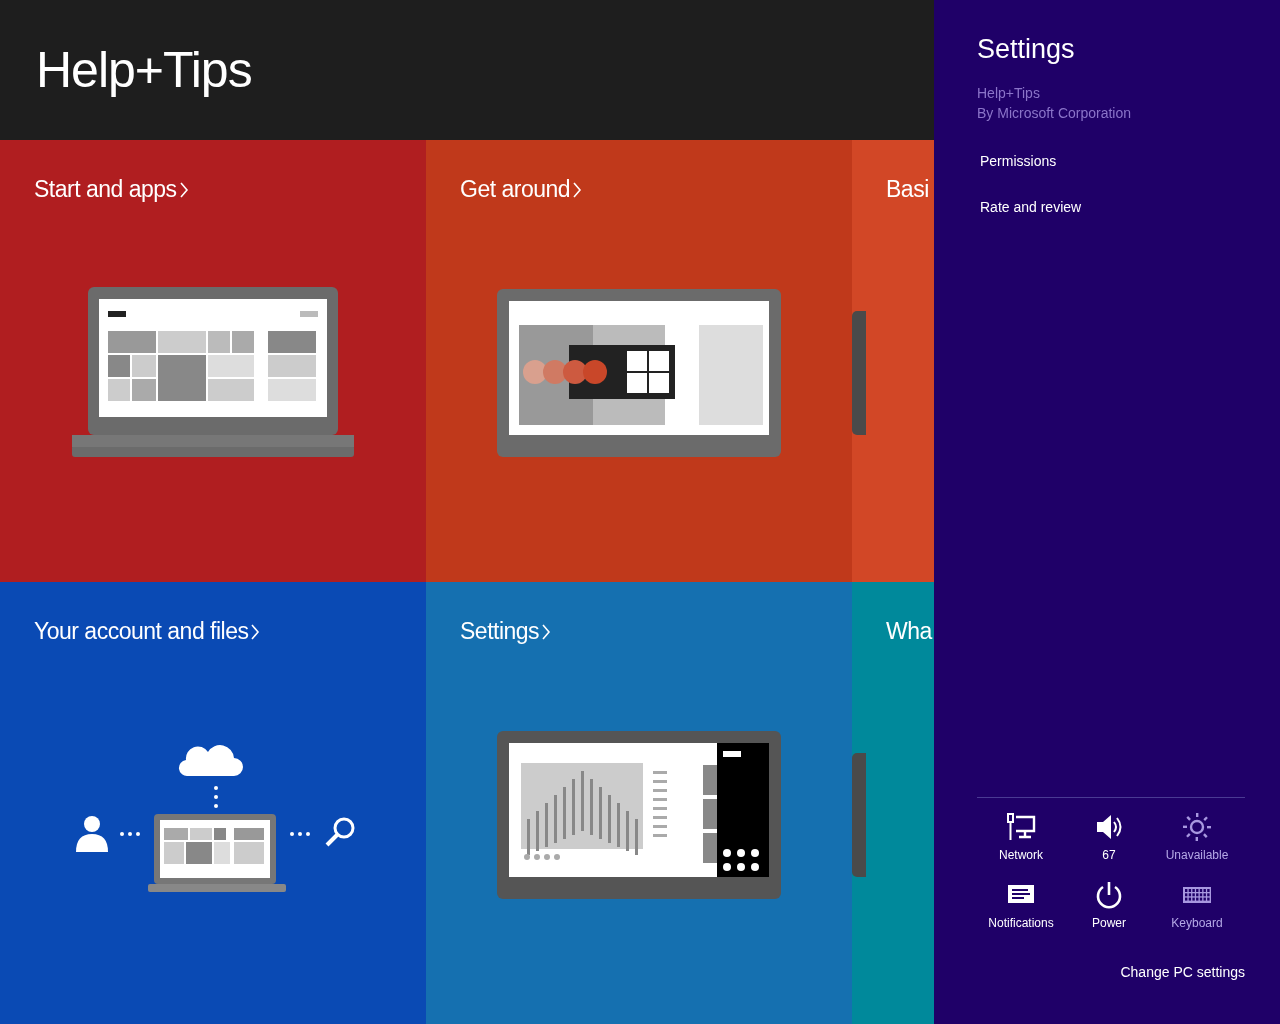  I want to click on brightness-icon, so click(1197, 827).